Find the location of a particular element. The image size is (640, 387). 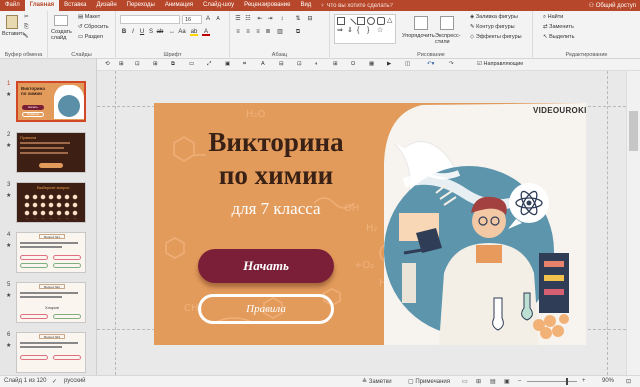

font-color-icon: A is located at coordinates (206, 32).